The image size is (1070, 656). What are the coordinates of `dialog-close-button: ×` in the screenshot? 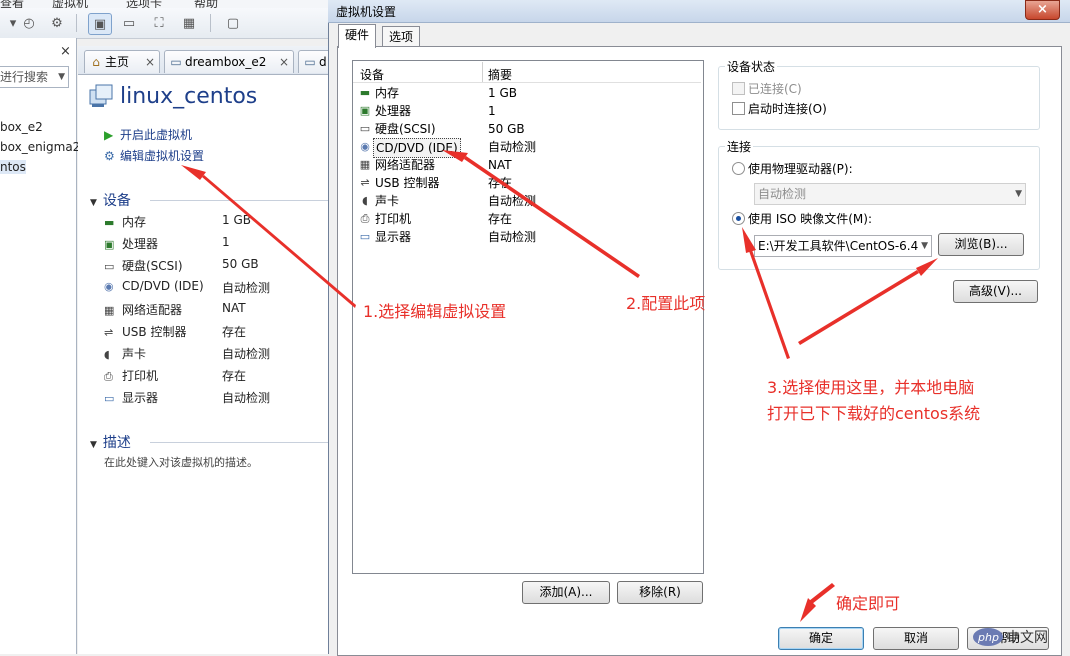 It's located at (1042, 10).